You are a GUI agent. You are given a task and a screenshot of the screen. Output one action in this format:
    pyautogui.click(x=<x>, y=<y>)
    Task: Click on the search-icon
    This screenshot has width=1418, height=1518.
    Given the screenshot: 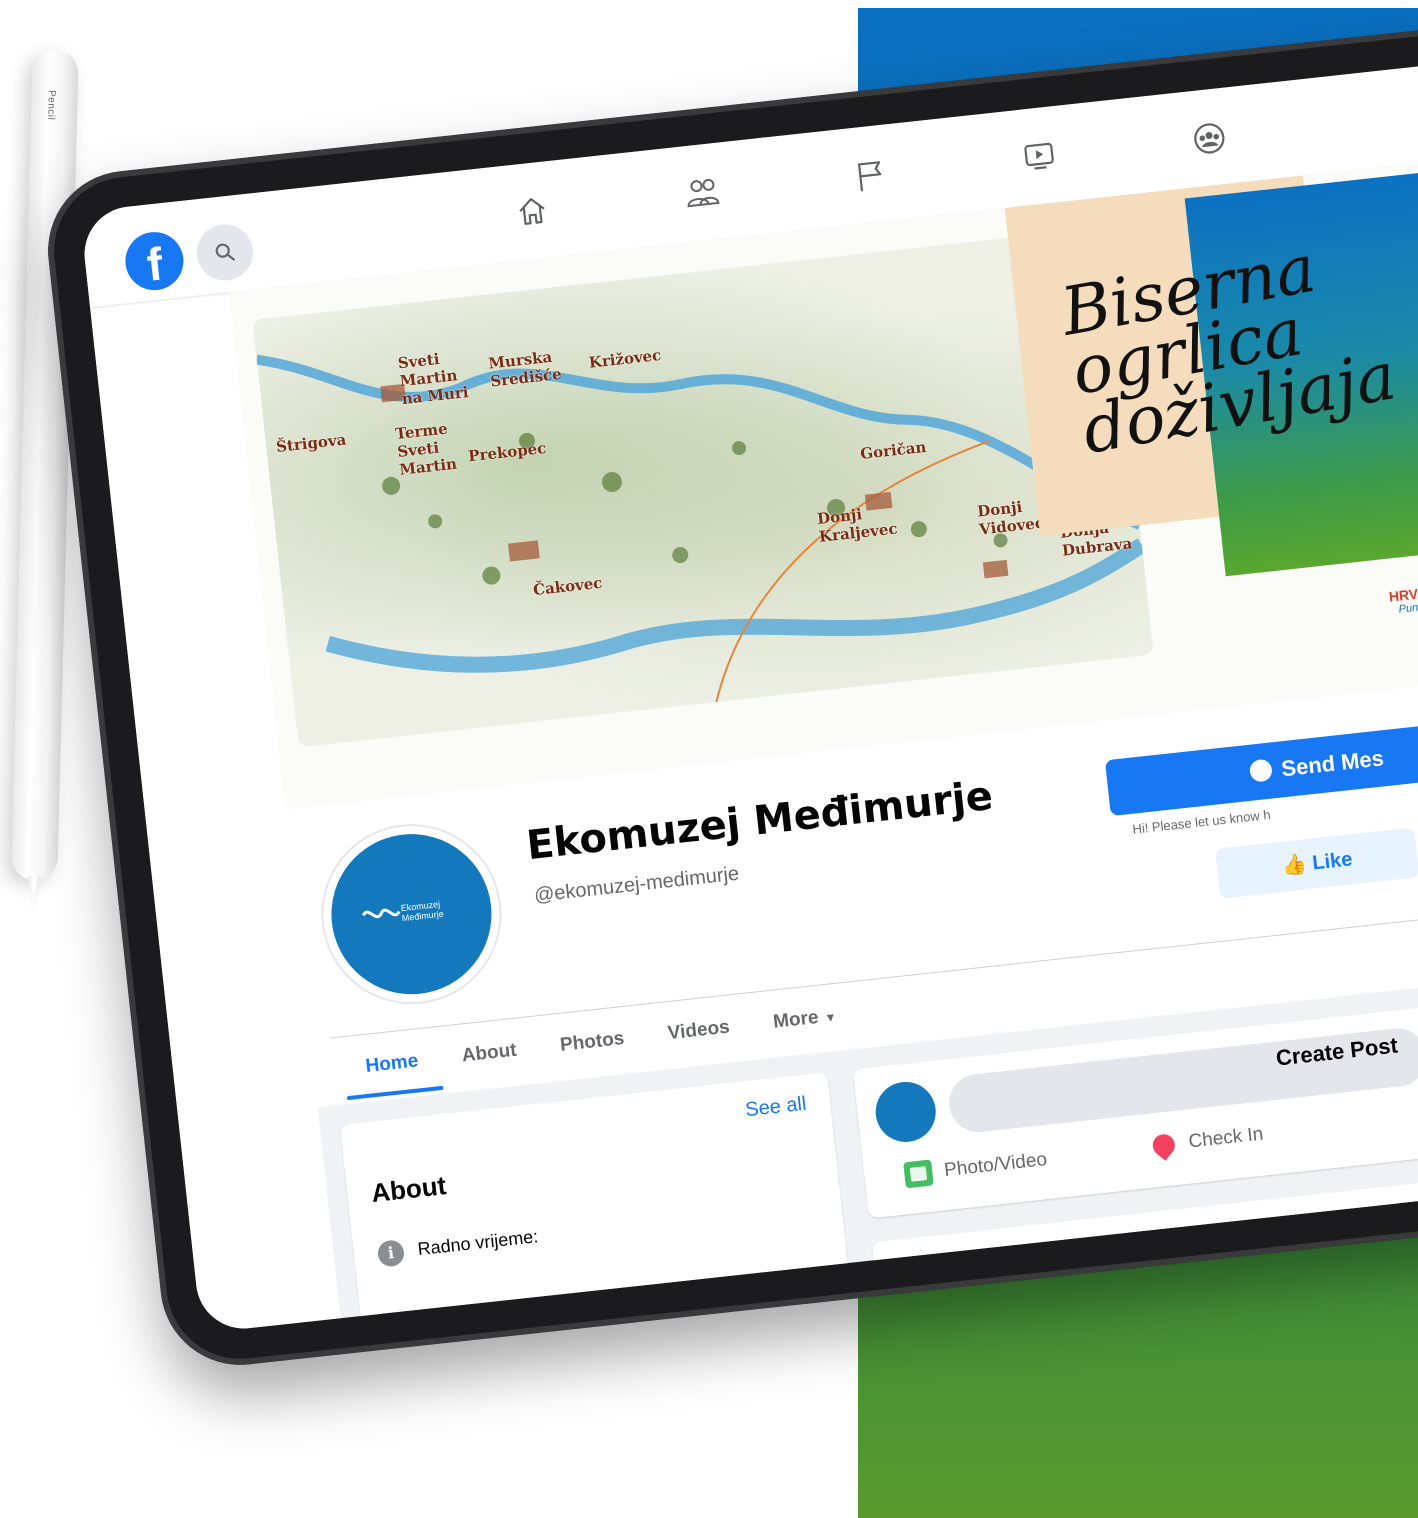 What is the action you would take?
    pyautogui.click(x=225, y=252)
    